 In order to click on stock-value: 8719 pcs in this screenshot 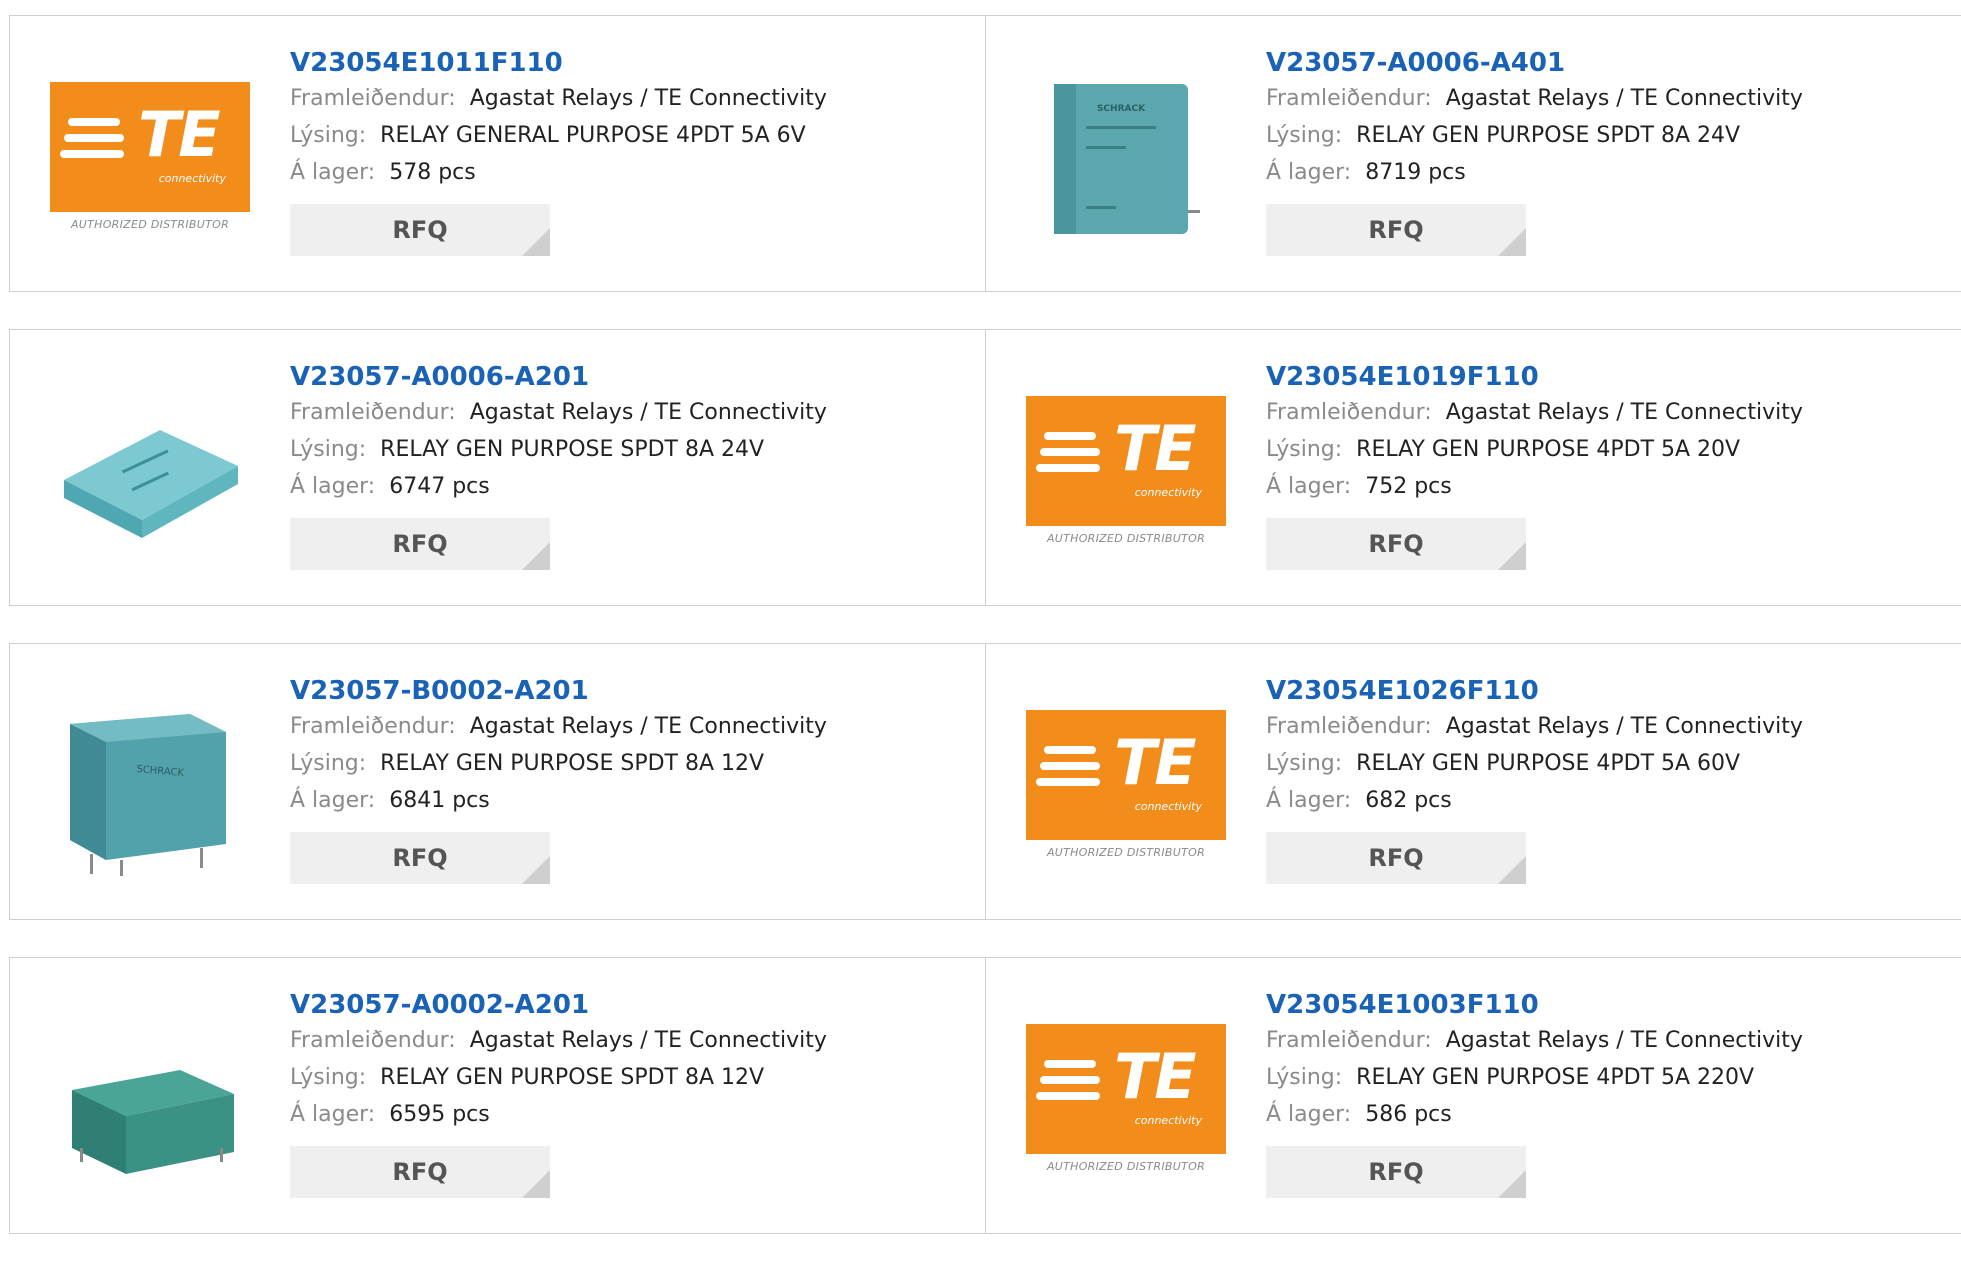, I will do `click(1415, 172)`.